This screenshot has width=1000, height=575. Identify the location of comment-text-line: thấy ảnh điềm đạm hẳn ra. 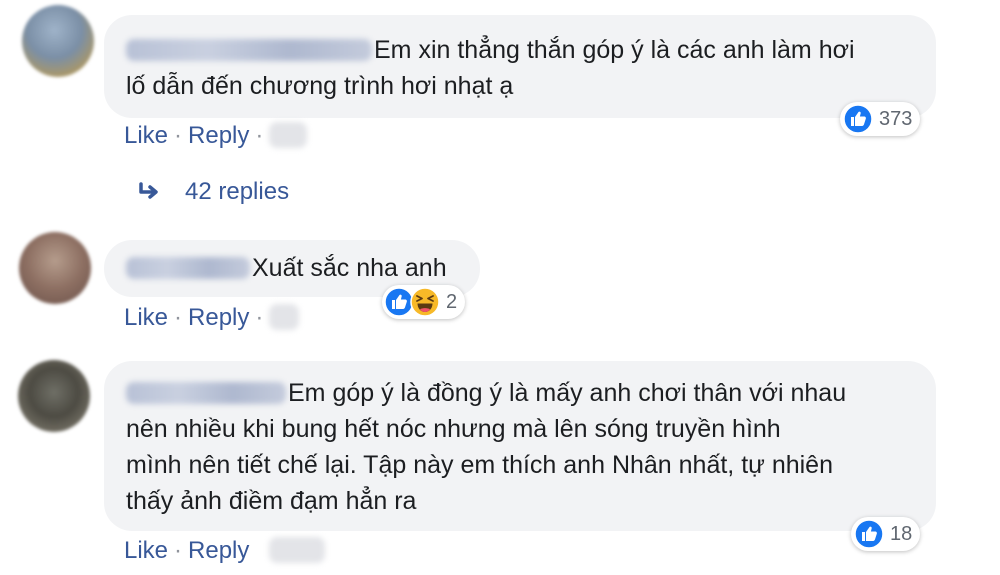
(271, 501).